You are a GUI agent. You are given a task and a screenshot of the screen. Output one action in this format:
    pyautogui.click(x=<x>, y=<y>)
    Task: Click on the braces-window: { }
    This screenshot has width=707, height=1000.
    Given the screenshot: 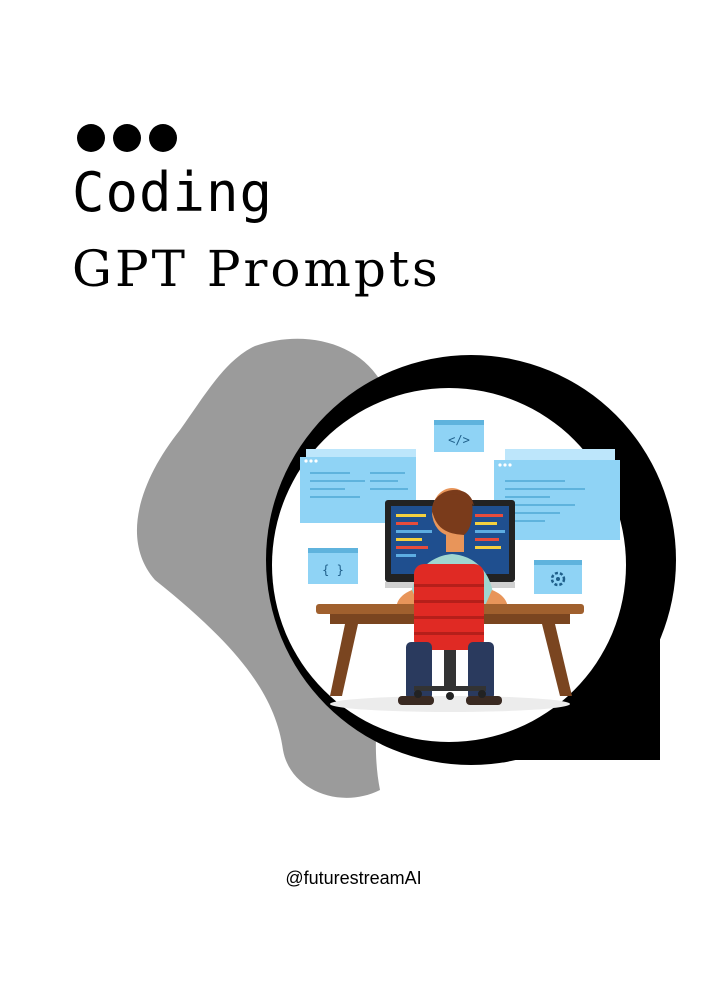 What is the action you would take?
    pyautogui.click(x=333, y=566)
    